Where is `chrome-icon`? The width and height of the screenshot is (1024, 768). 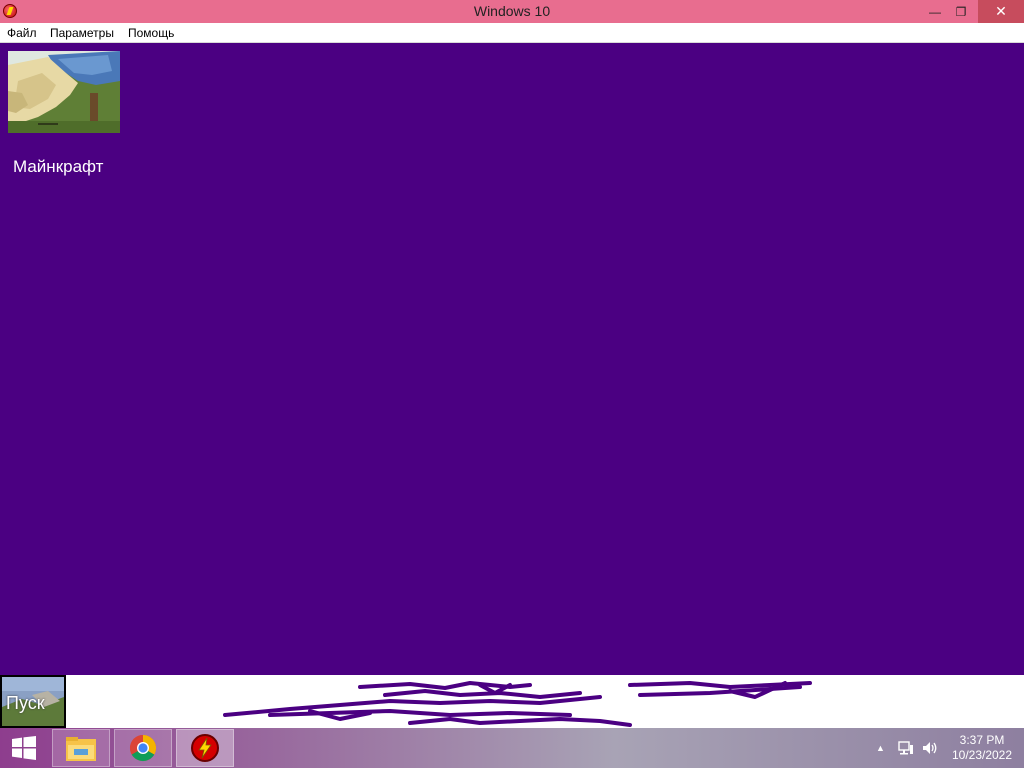 chrome-icon is located at coordinates (143, 748).